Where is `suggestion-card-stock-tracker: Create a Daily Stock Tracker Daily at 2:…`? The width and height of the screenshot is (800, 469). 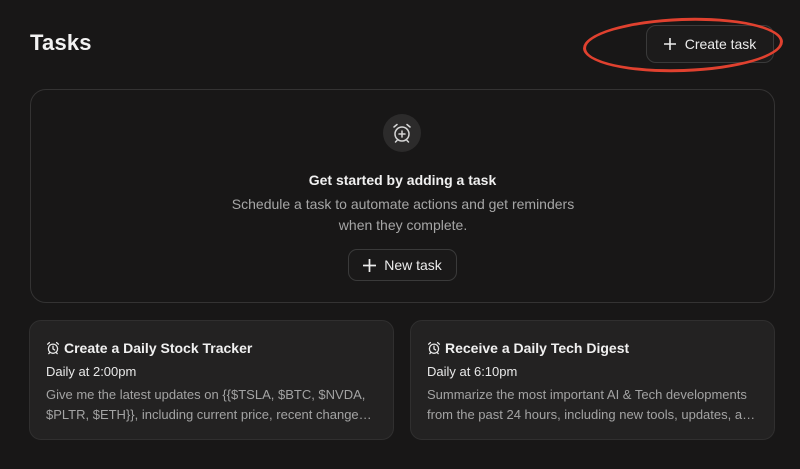
suggestion-card-stock-tracker: Create a Daily Stock Tracker Daily at 2:… is located at coordinates (211, 380).